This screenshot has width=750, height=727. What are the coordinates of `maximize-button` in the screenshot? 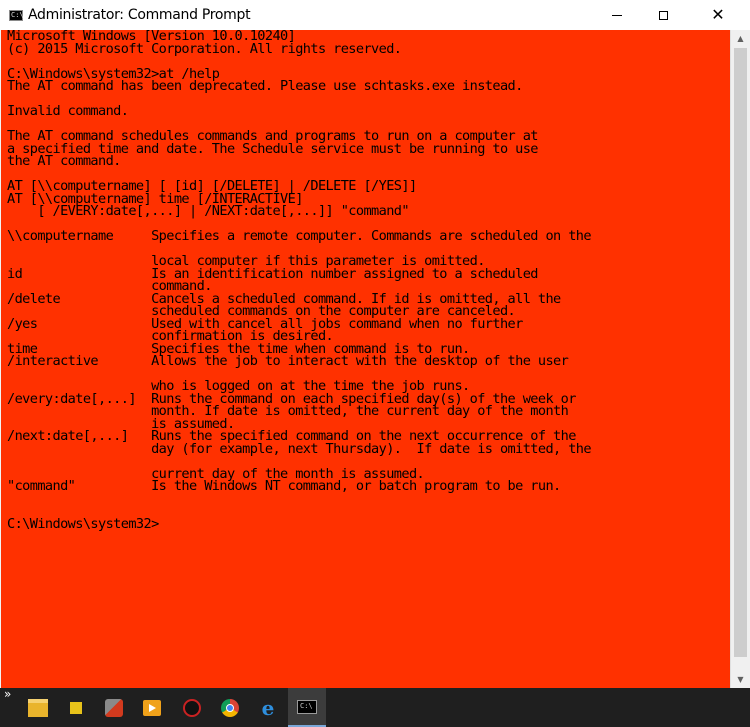 It's located at (663, 15).